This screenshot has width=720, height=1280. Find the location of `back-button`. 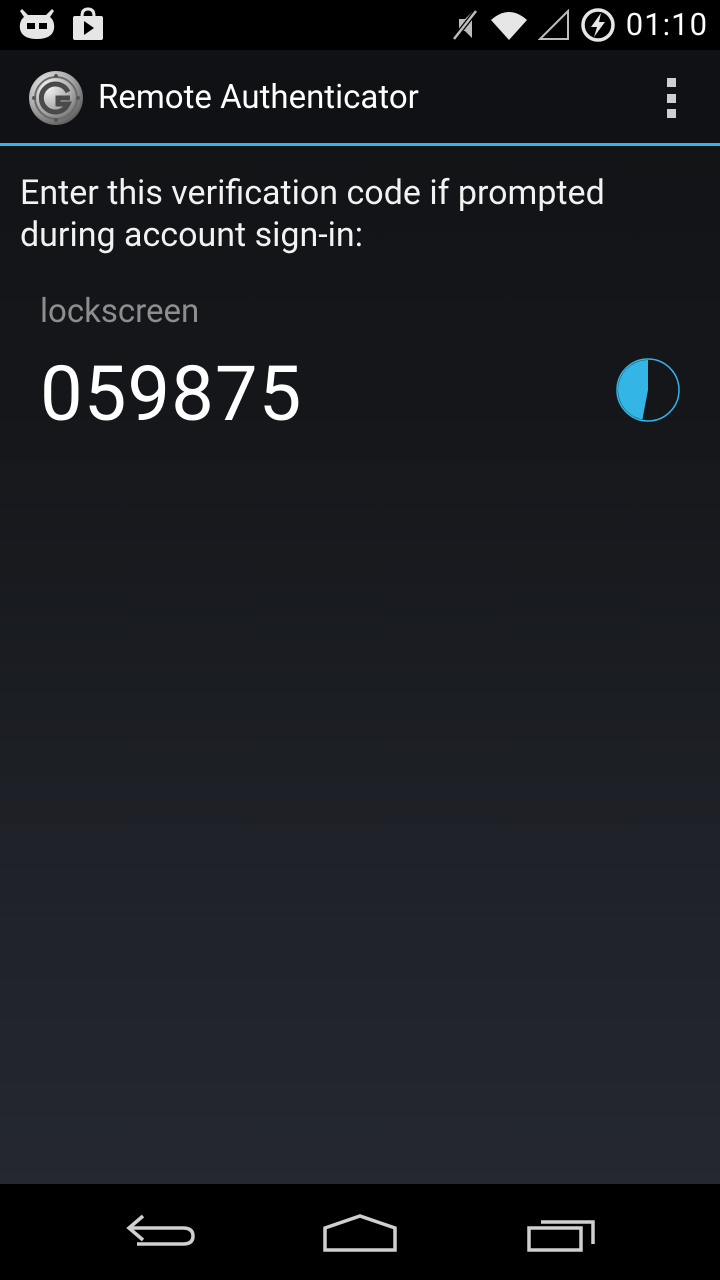

back-button is located at coordinates (160, 1232).